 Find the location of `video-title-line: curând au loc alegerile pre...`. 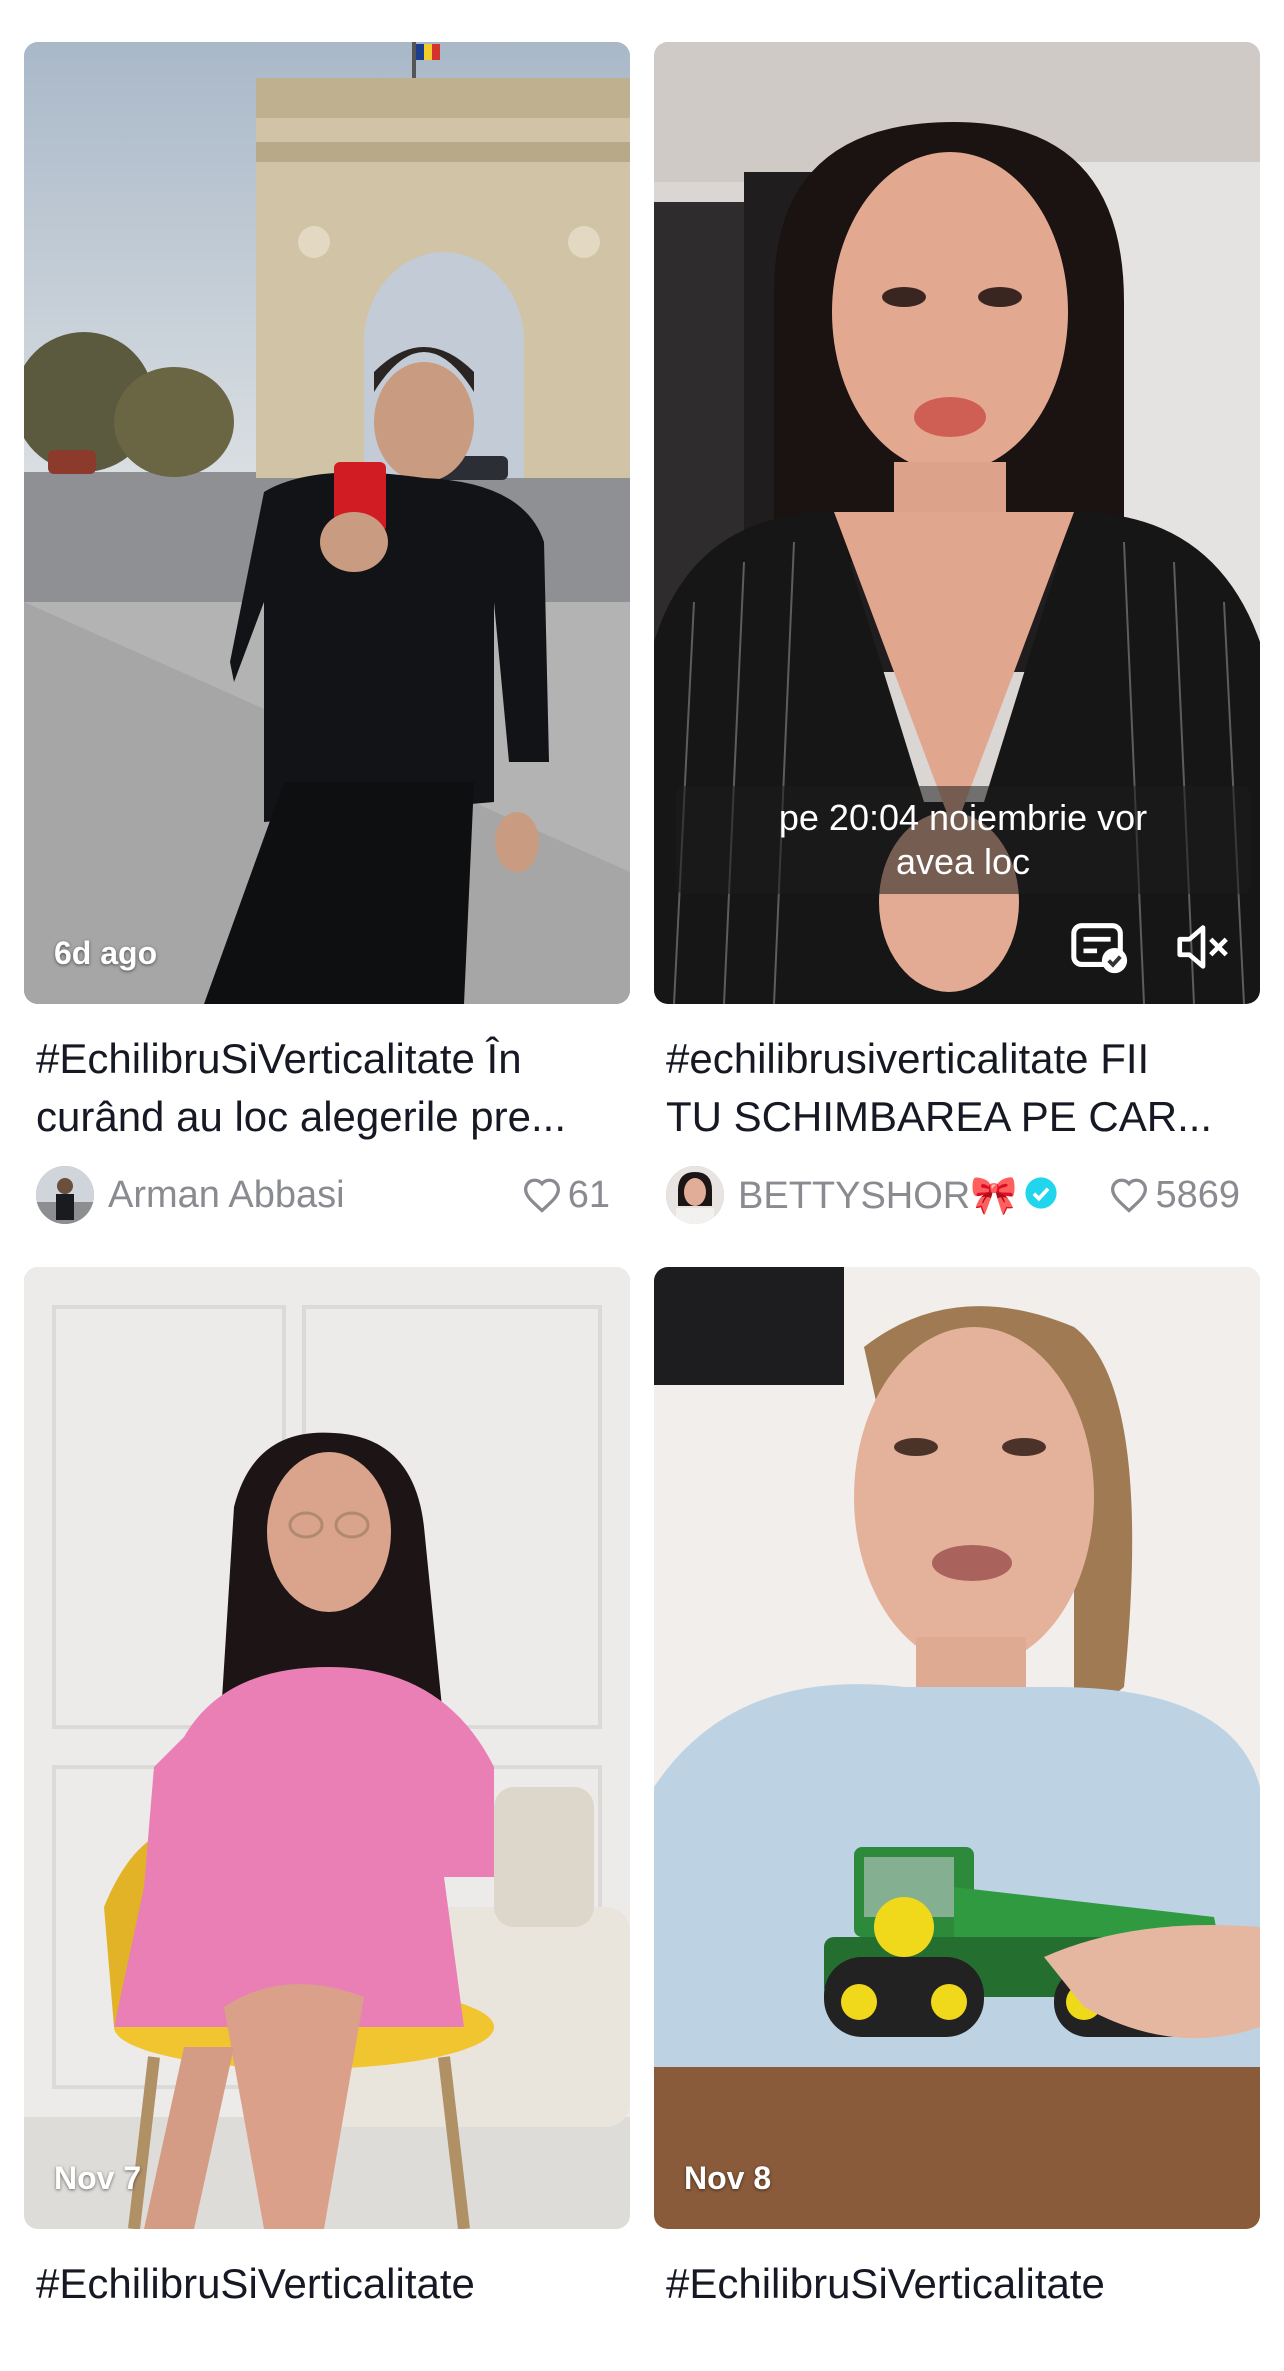

video-title-line: curând au loc alegerile pre... is located at coordinates (301, 1116).